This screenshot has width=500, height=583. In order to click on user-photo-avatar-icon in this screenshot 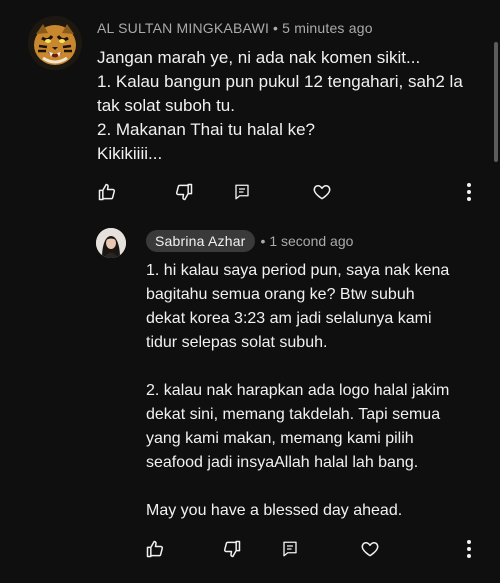, I will do `click(111, 243)`.